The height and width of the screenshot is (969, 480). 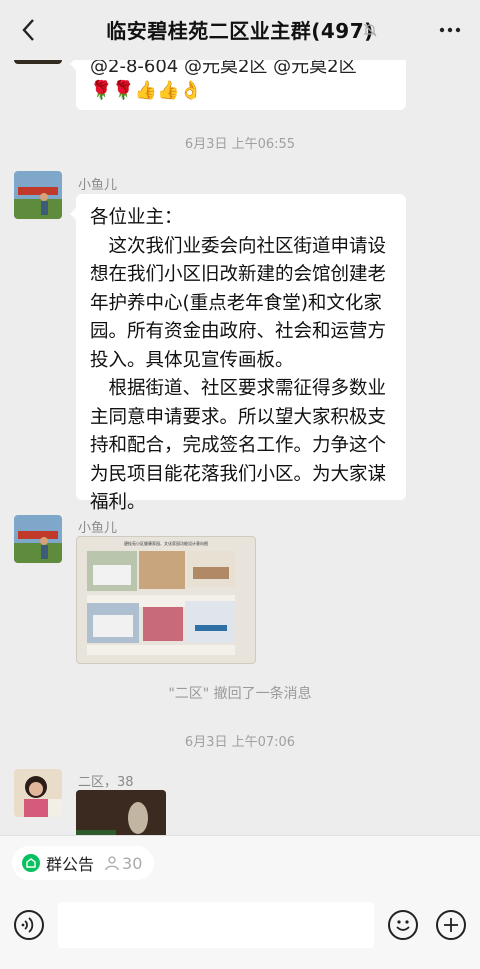 I want to click on timestamp: 6月3日 上午07:06, so click(x=240, y=742).